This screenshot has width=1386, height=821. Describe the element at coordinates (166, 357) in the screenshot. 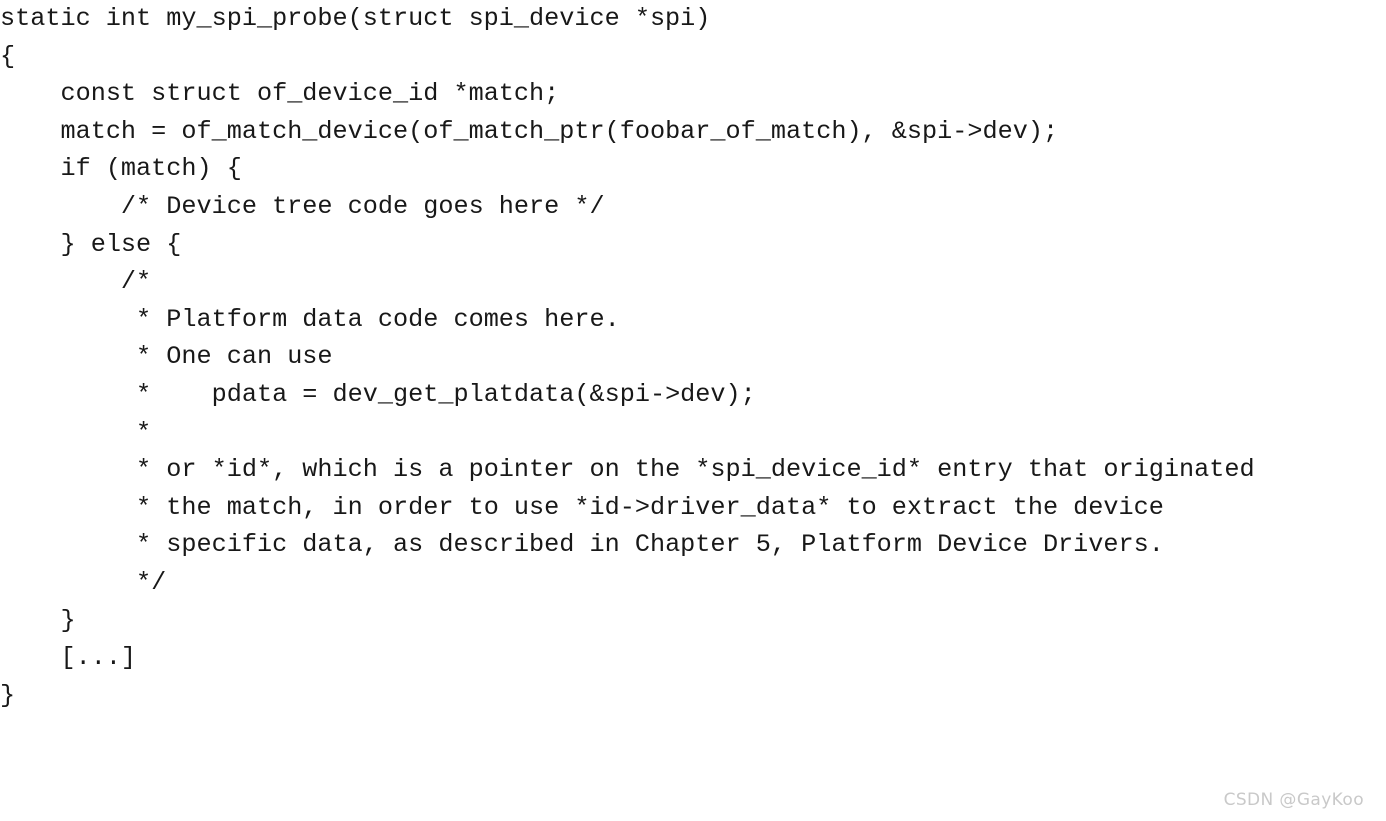

I see `code-line: * One can use` at that location.